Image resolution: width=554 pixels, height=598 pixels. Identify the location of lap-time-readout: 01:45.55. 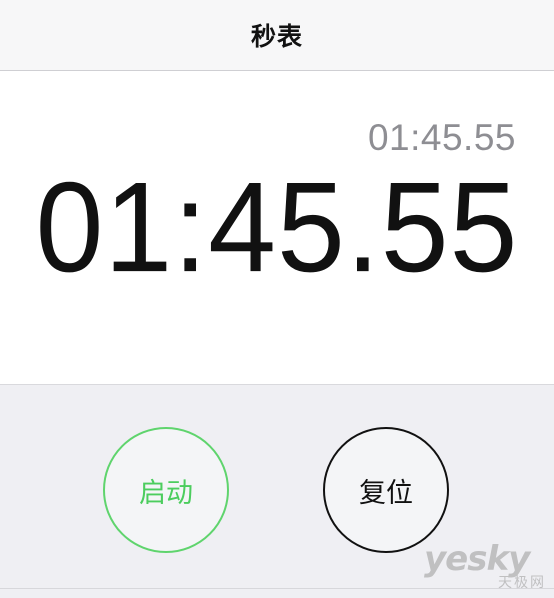
(441, 137).